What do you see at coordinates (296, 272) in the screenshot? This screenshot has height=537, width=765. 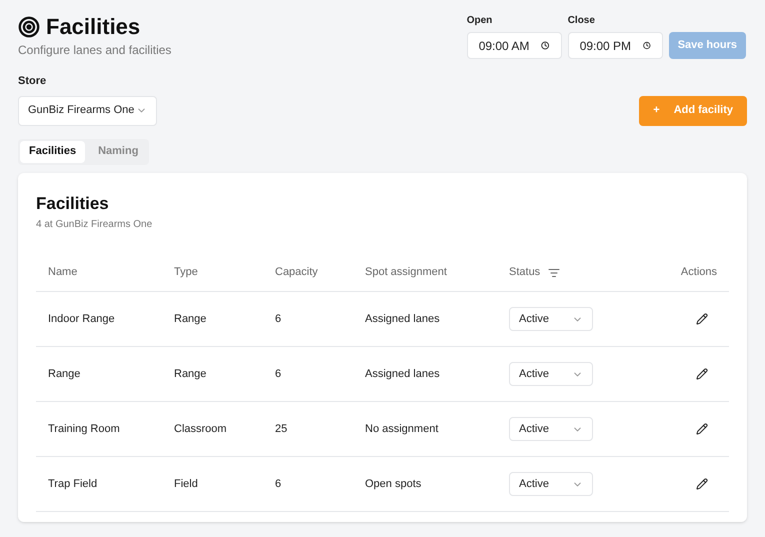 I see `column-header: Capacity` at bounding box center [296, 272].